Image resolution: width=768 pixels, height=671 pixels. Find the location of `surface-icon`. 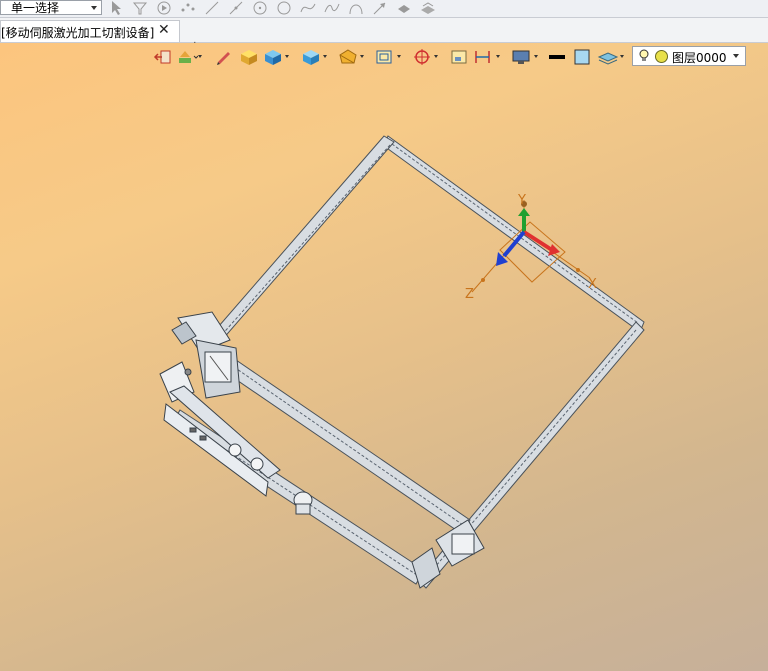

surface-icon is located at coordinates (428, 8).